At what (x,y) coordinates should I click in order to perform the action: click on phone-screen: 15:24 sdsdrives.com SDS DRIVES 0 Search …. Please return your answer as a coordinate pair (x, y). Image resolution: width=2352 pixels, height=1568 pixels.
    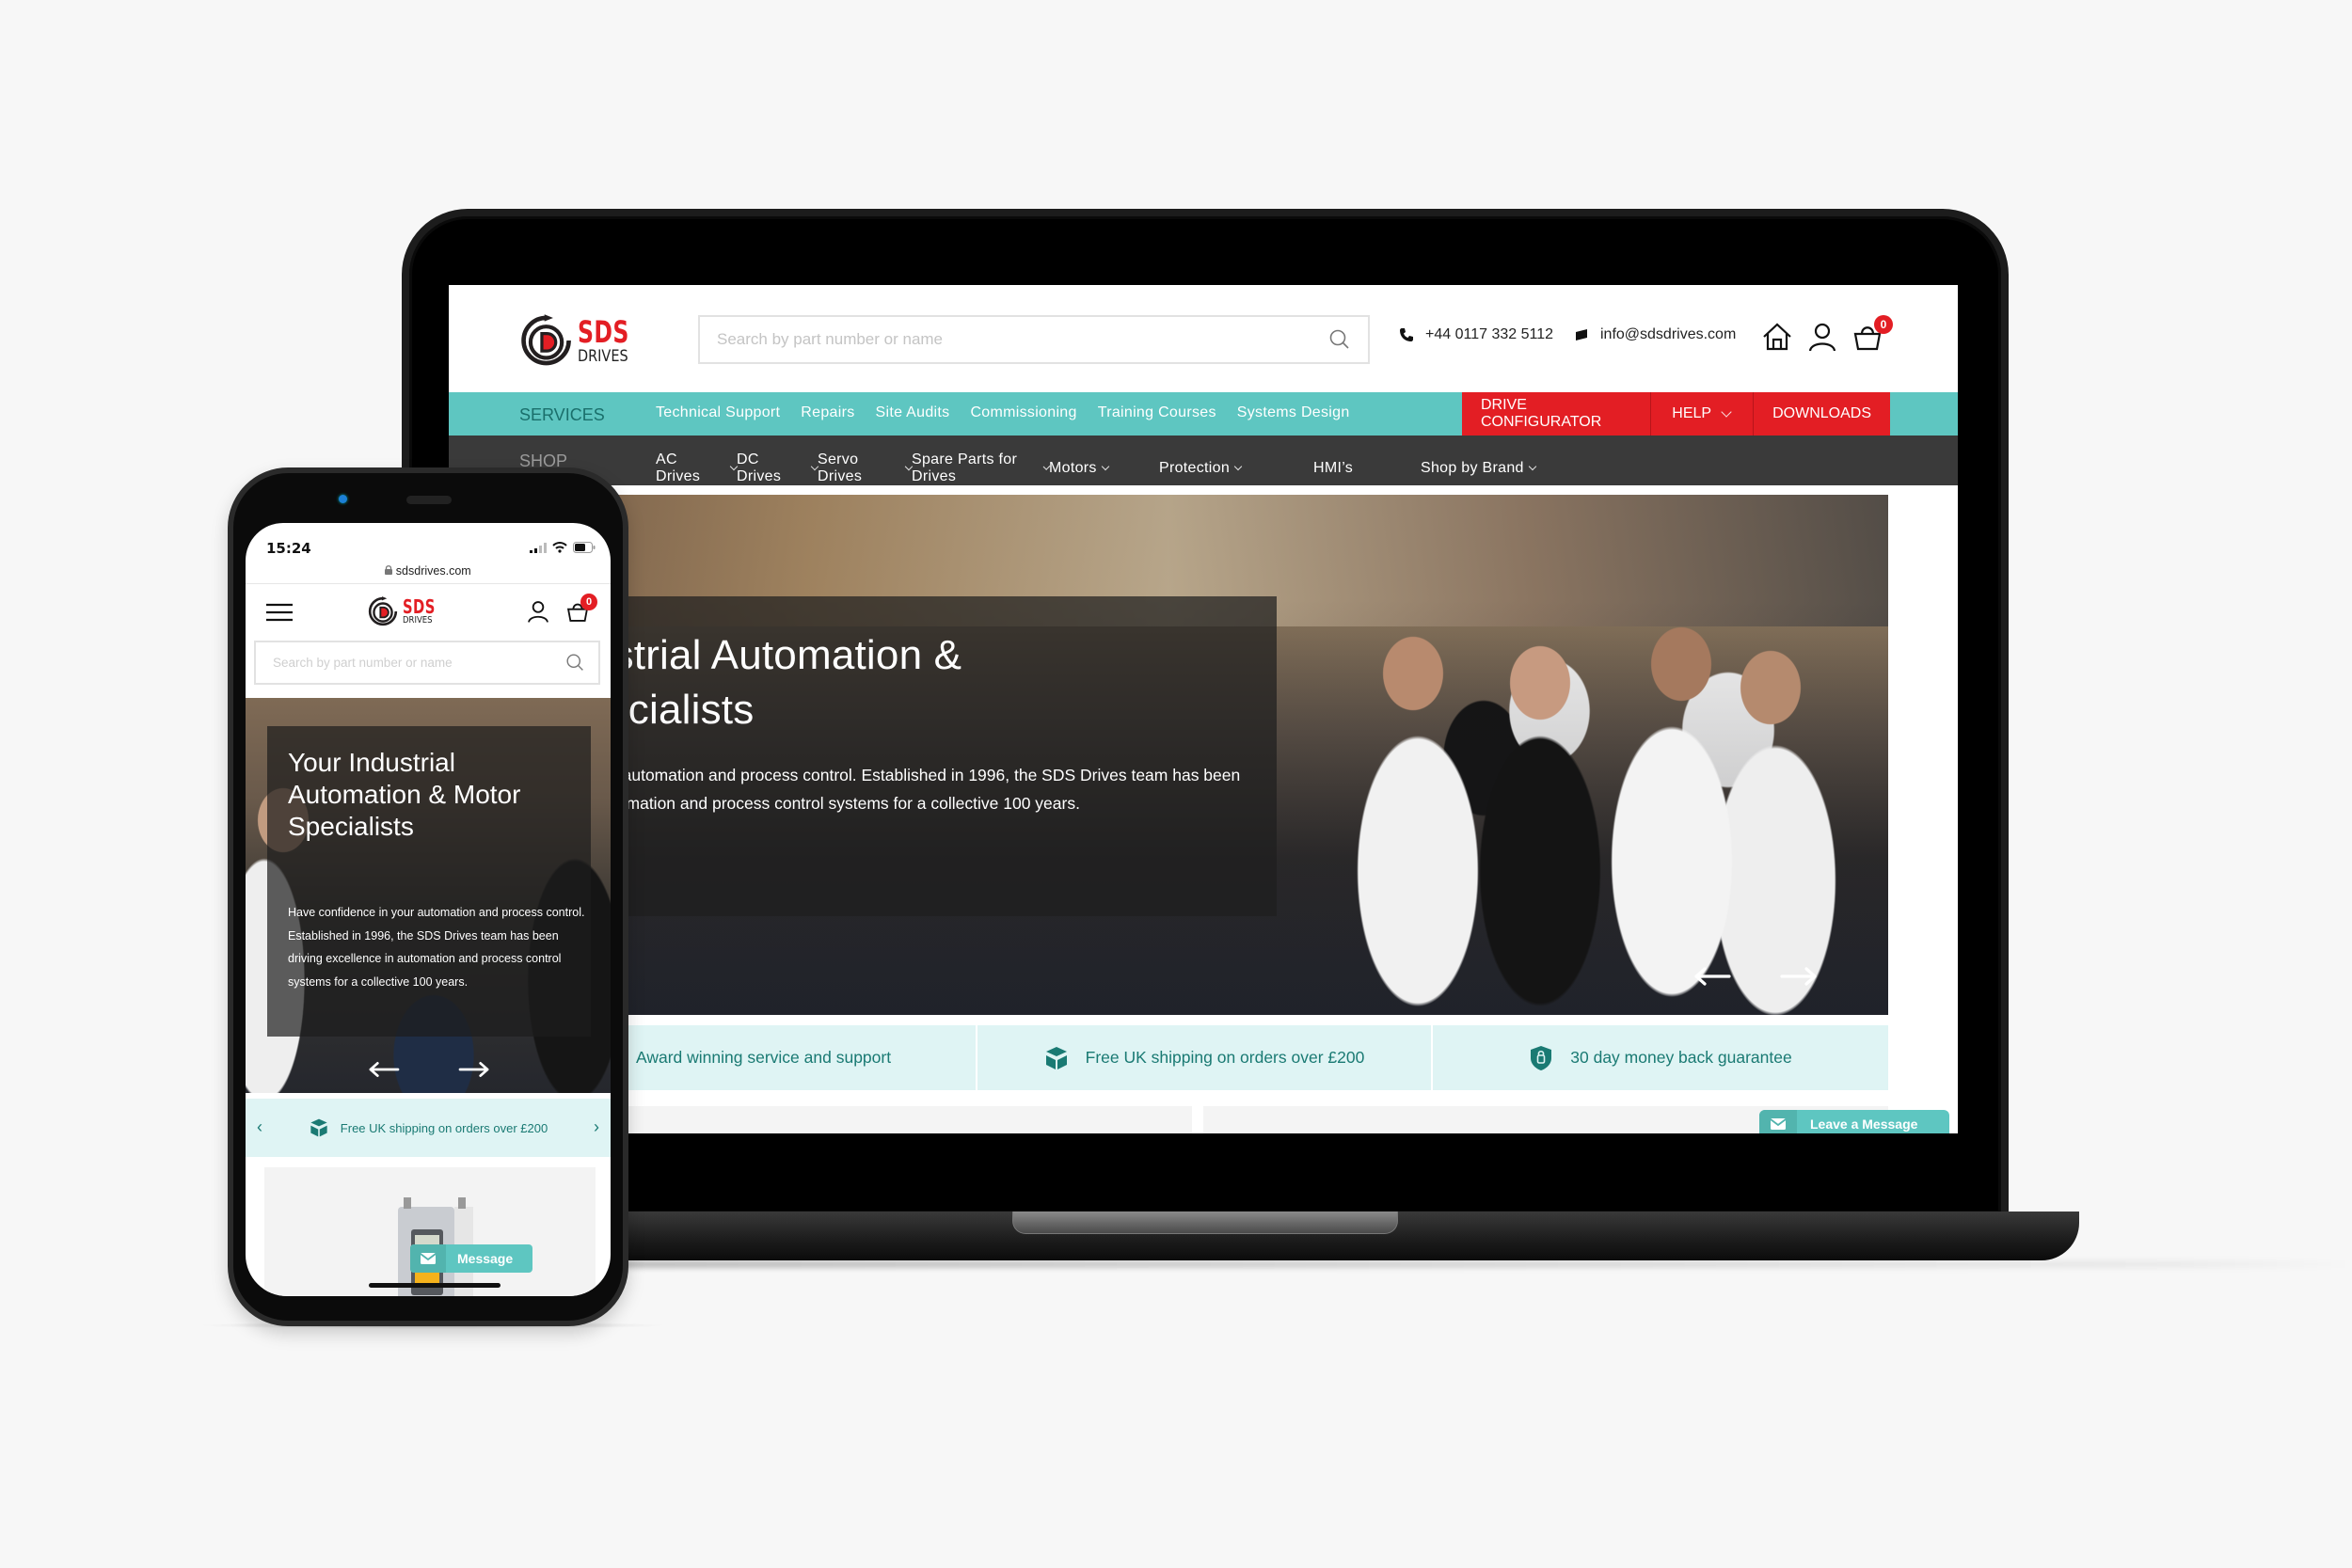
    Looking at the image, I should click on (428, 909).